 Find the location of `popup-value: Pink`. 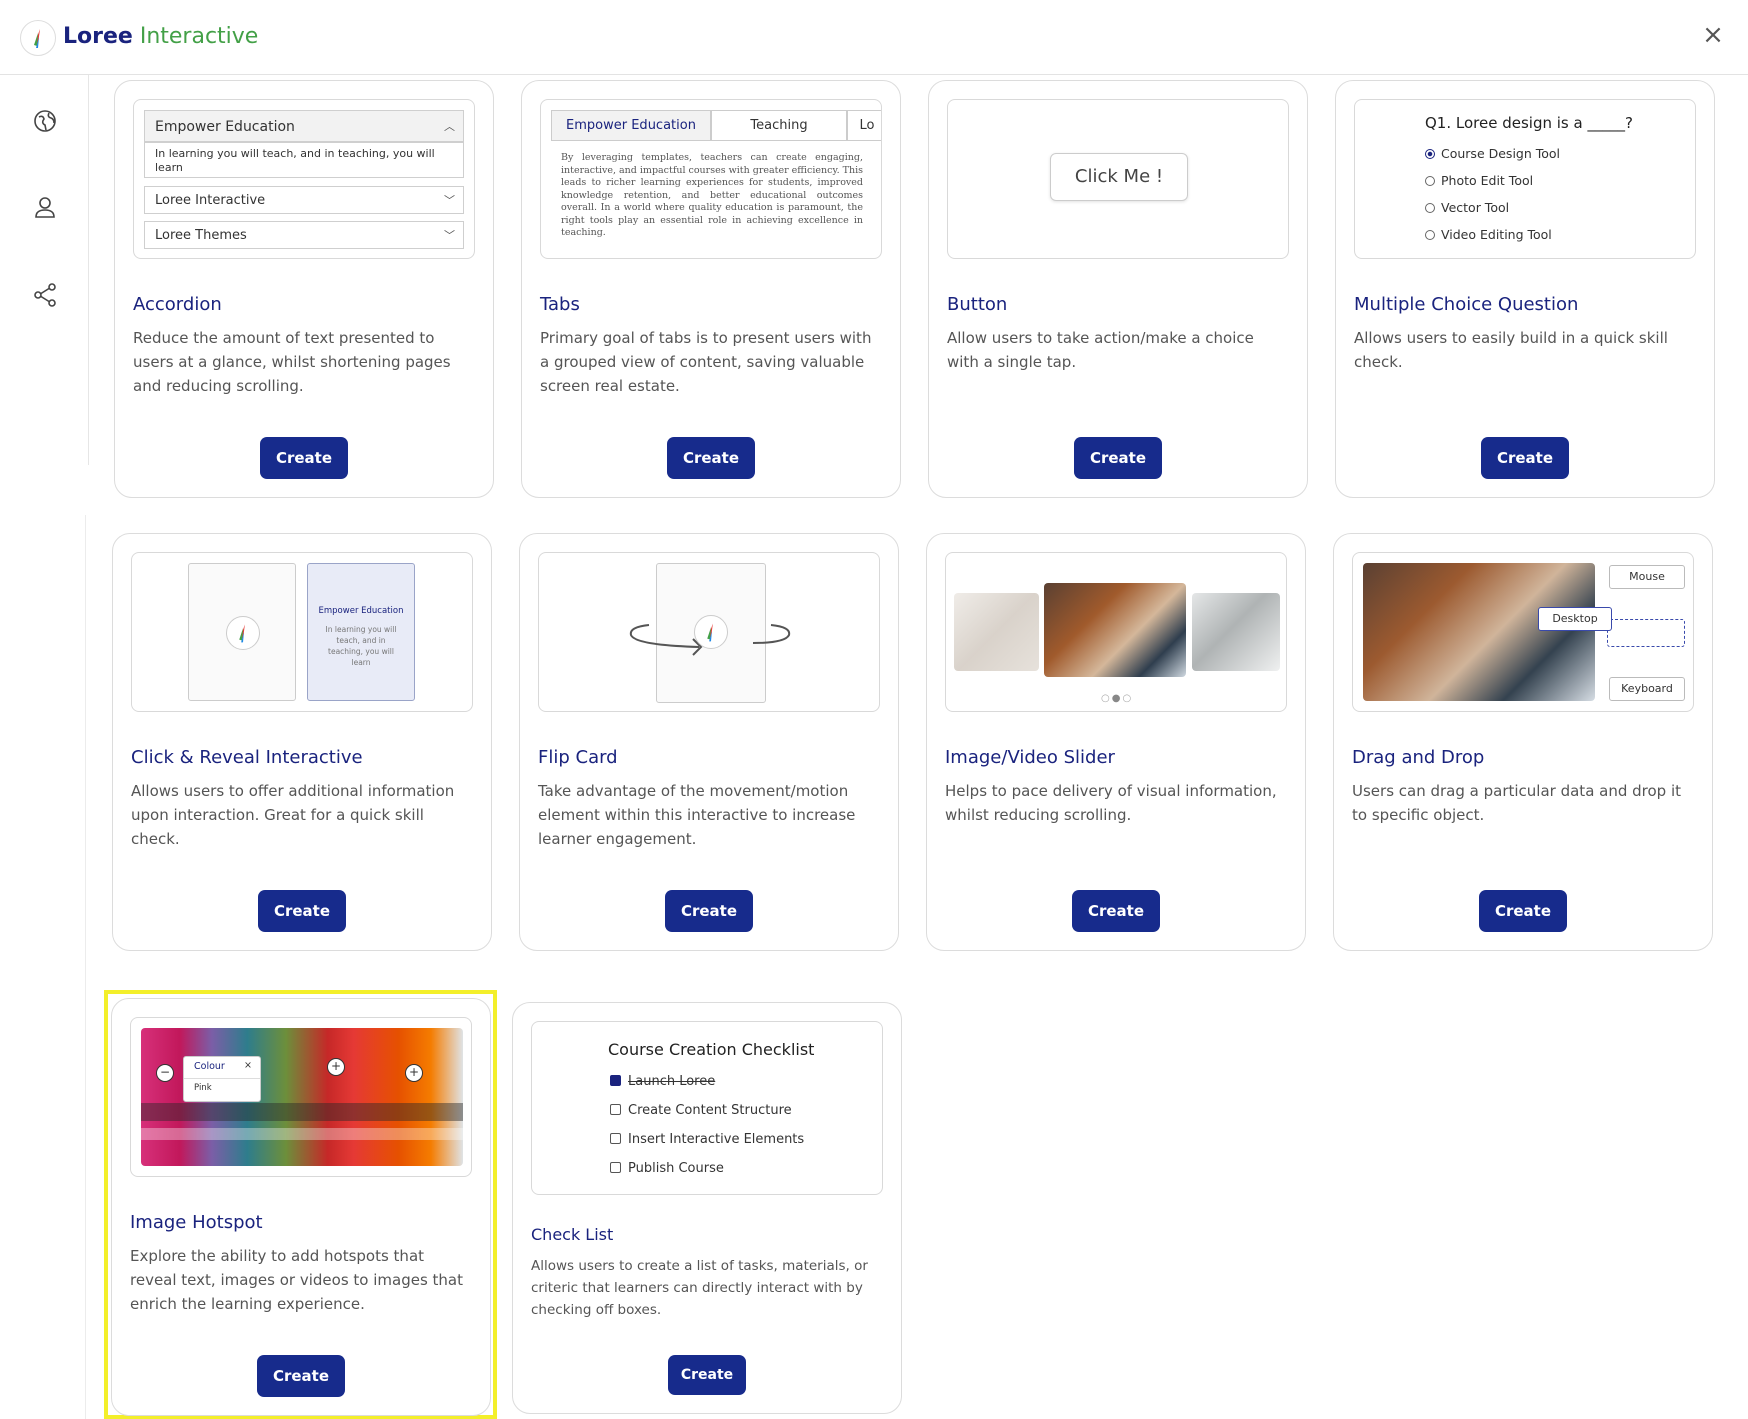

popup-value: Pink is located at coordinates (203, 1088).